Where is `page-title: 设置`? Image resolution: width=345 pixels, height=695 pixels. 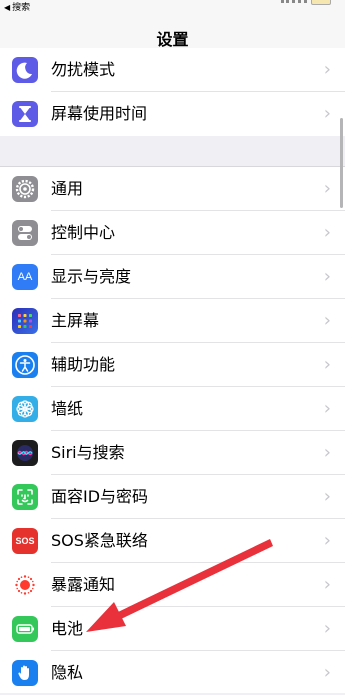
page-title: 设置 is located at coordinates (172, 39).